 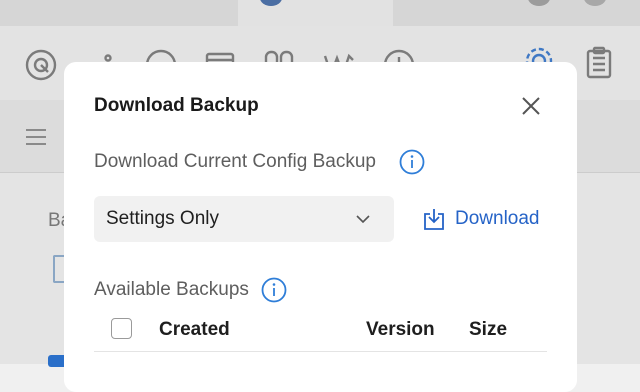 What do you see at coordinates (320, 331) in the screenshot?
I see `backups-table-header: Created Version Size` at bounding box center [320, 331].